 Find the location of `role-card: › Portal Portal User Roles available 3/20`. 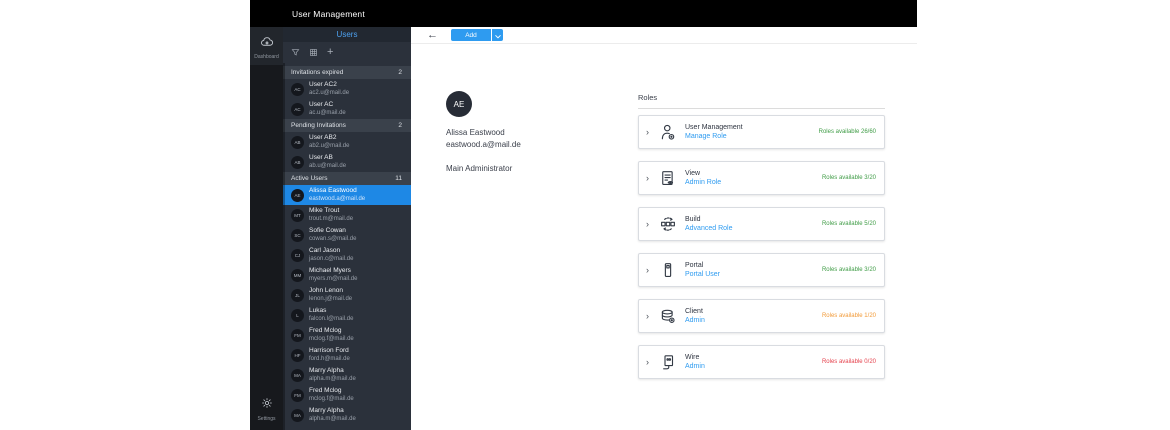

role-card: › Portal Portal User Roles available 3/20 is located at coordinates (761, 270).